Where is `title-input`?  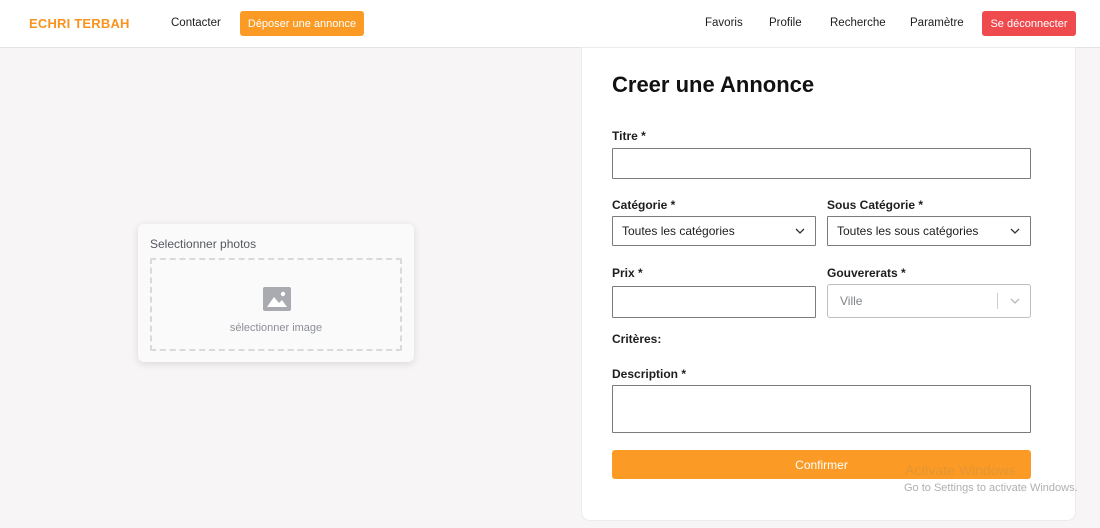 title-input is located at coordinates (821, 163).